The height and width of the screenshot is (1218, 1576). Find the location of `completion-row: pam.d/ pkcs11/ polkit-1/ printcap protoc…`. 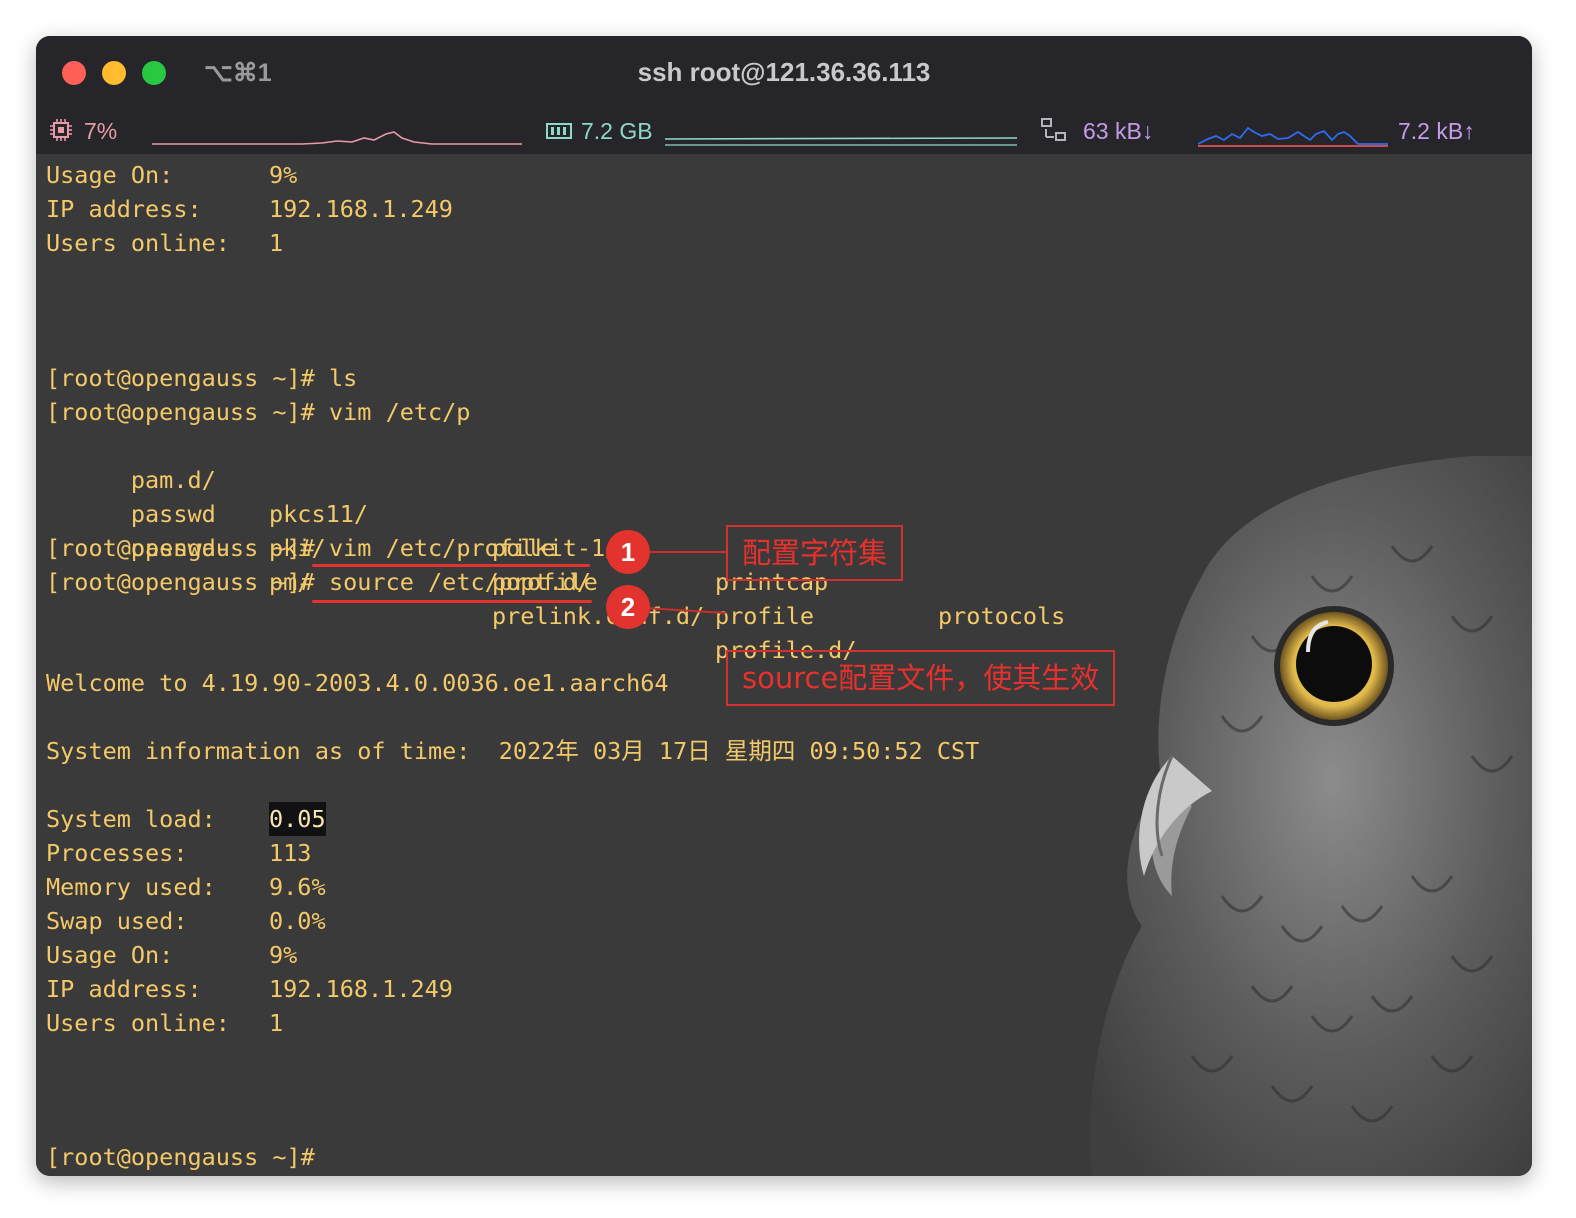

completion-row: pam.d/ pkcs11/ polkit-1/ printcap protoc… is located at coordinates (555, 529).